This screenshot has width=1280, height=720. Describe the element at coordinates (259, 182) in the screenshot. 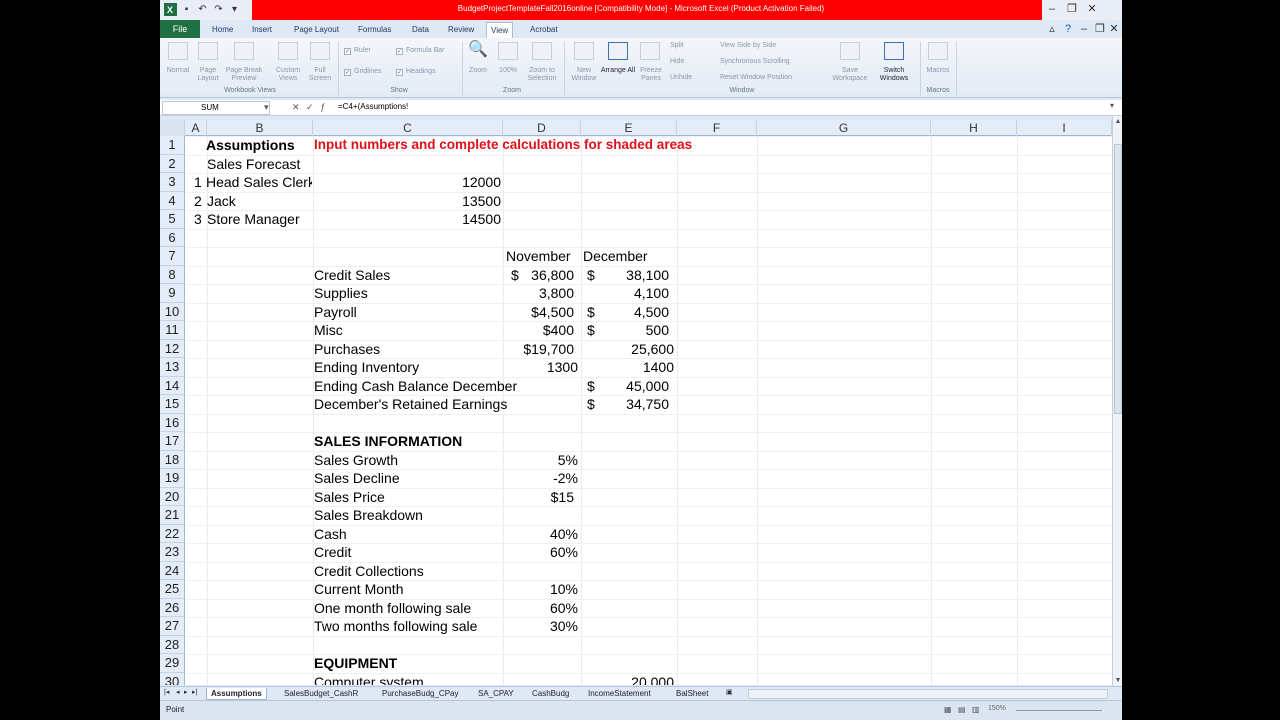

I see `cell-b3: Head Sales Clerk` at that location.